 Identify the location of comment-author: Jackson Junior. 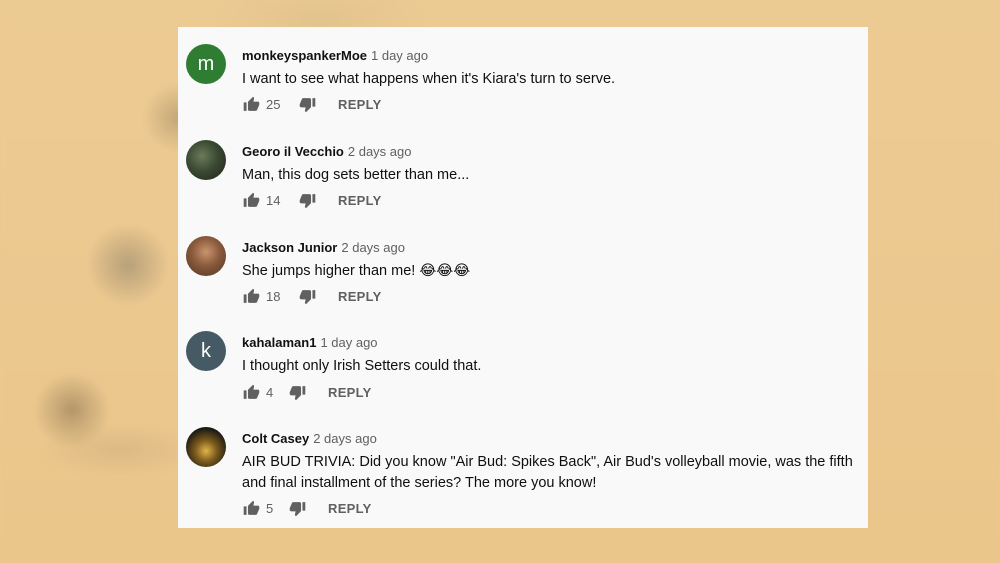
(289, 247).